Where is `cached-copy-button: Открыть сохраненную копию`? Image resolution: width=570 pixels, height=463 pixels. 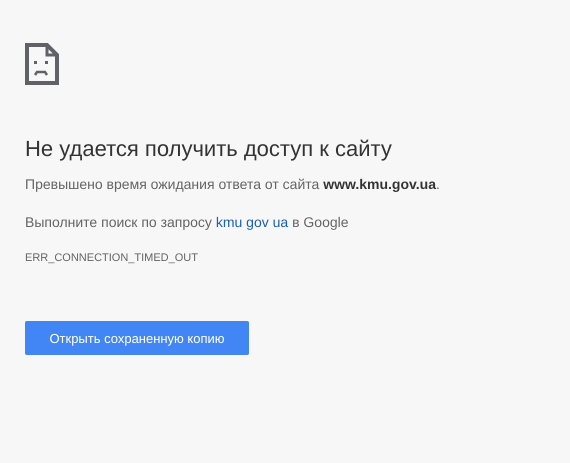
cached-copy-button: Открыть сохраненную копию is located at coordinates (137, 338).